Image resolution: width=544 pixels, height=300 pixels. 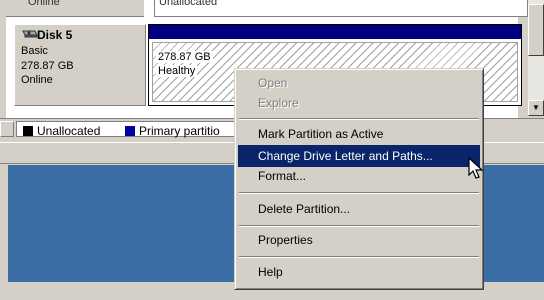 What do you see at coordinates (184, 57) in the screenshot?
I see `partition-size: 278.87 GB` at bounding box center [184, 57].